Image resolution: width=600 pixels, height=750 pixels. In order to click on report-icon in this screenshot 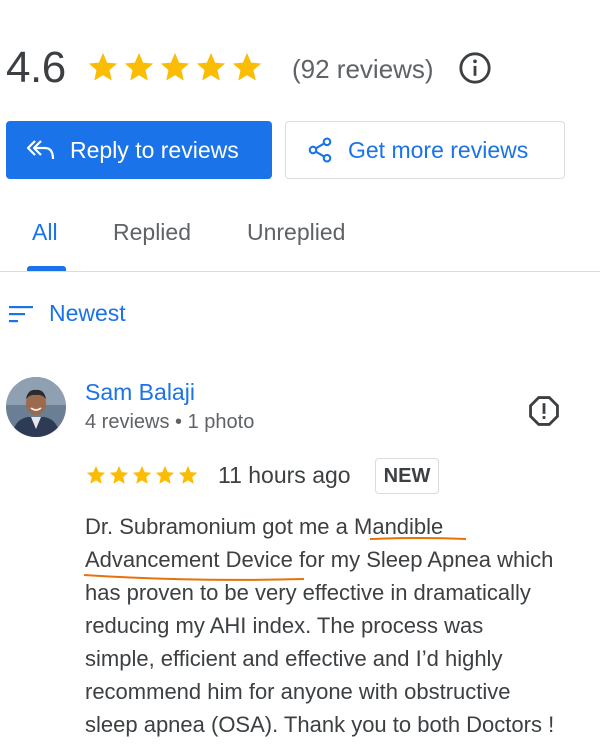, I will do `click(544, 411)`.